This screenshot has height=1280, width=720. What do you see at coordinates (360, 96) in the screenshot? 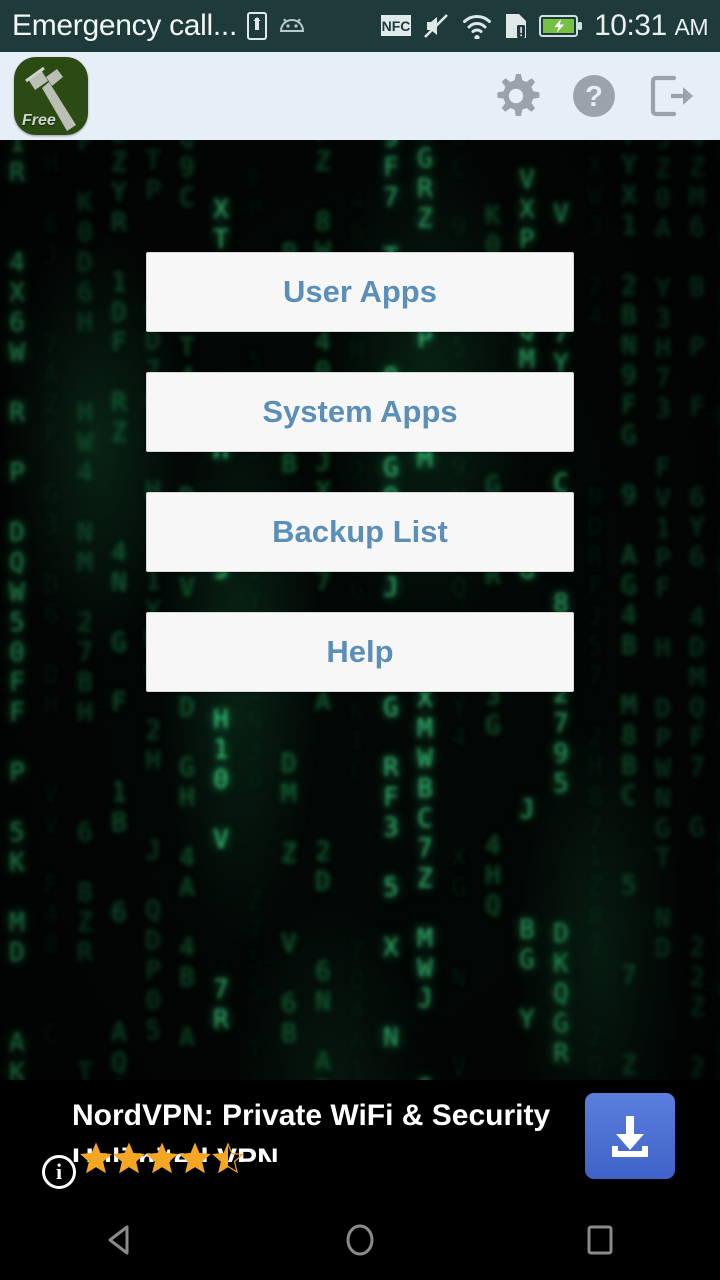
I see `app-header: Free ?` at bounding box center [360, 96].